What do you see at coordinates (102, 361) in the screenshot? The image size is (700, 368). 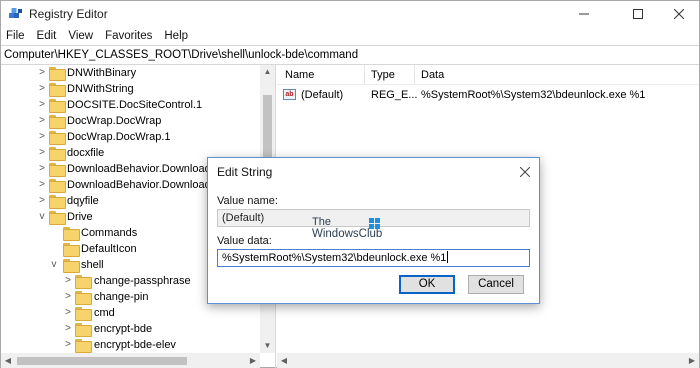 I see `scroll-thumb` at bounding box center [102, 361].